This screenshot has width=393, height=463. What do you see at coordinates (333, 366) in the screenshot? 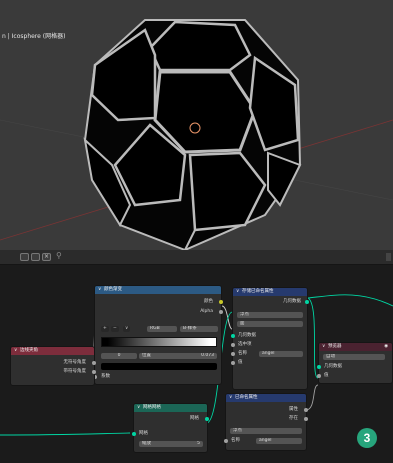
I see `viewer-geometry-label: 几何数据` at bounding box center [333, 366].